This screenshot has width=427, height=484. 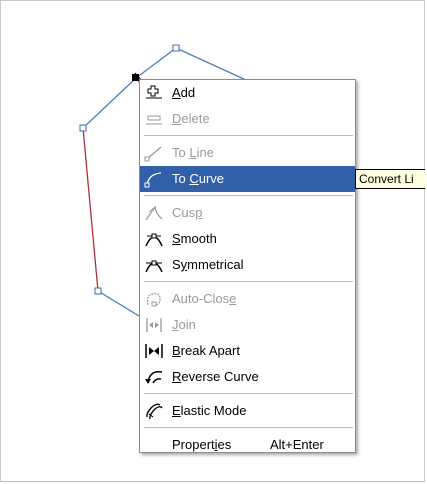 I want to click on cusp-icon, so click(x=154, y=213).